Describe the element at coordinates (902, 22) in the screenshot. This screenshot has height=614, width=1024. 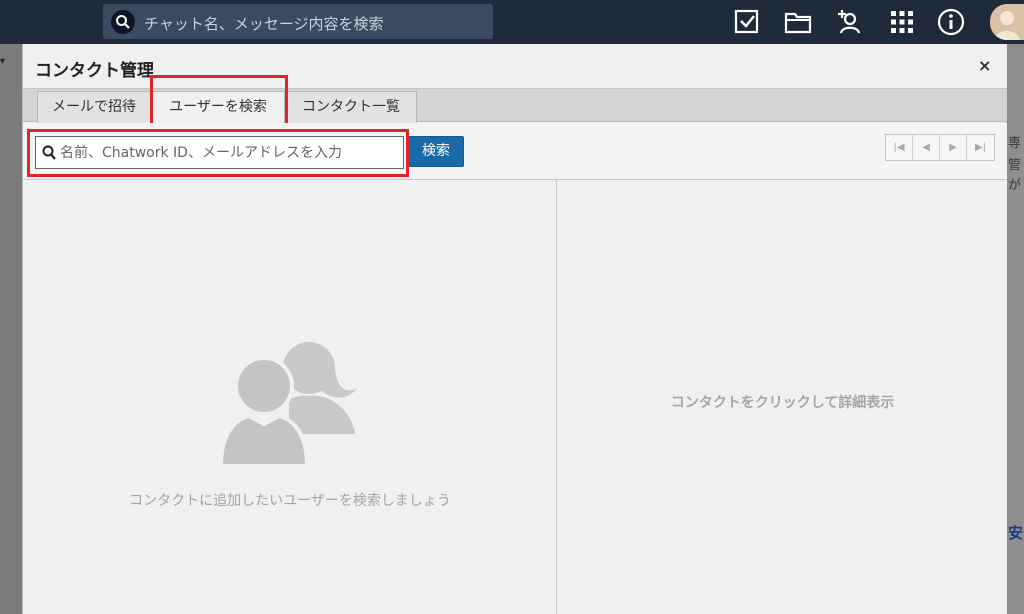
I see `apps-grid-icon` at that location.